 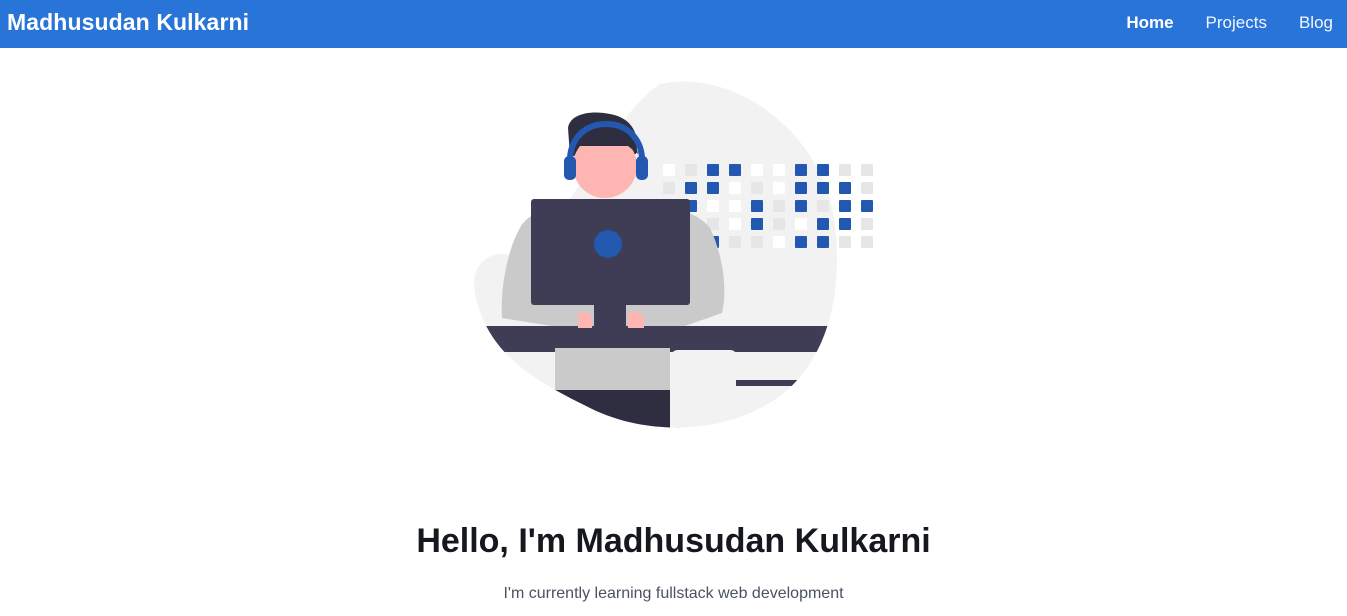 I want to click on monitor-logo, so click(x=608, y=244).